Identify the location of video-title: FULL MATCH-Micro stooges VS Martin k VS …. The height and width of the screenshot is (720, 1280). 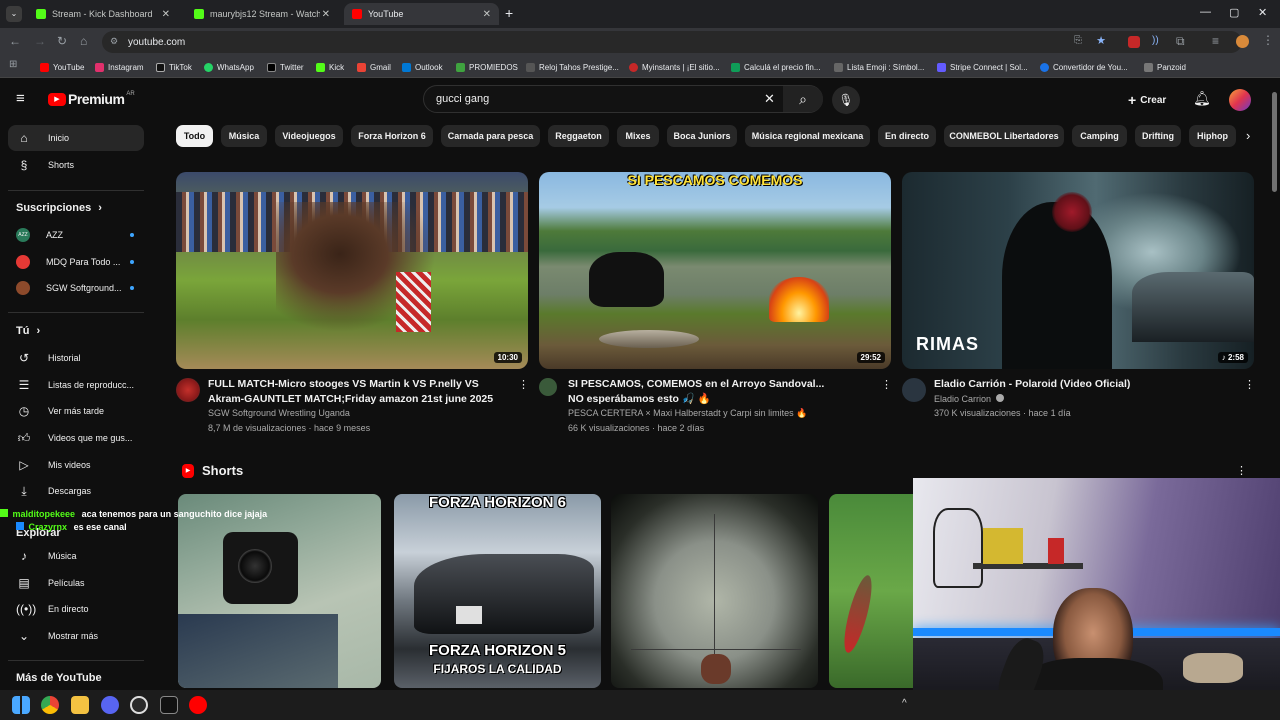
(359, 392).